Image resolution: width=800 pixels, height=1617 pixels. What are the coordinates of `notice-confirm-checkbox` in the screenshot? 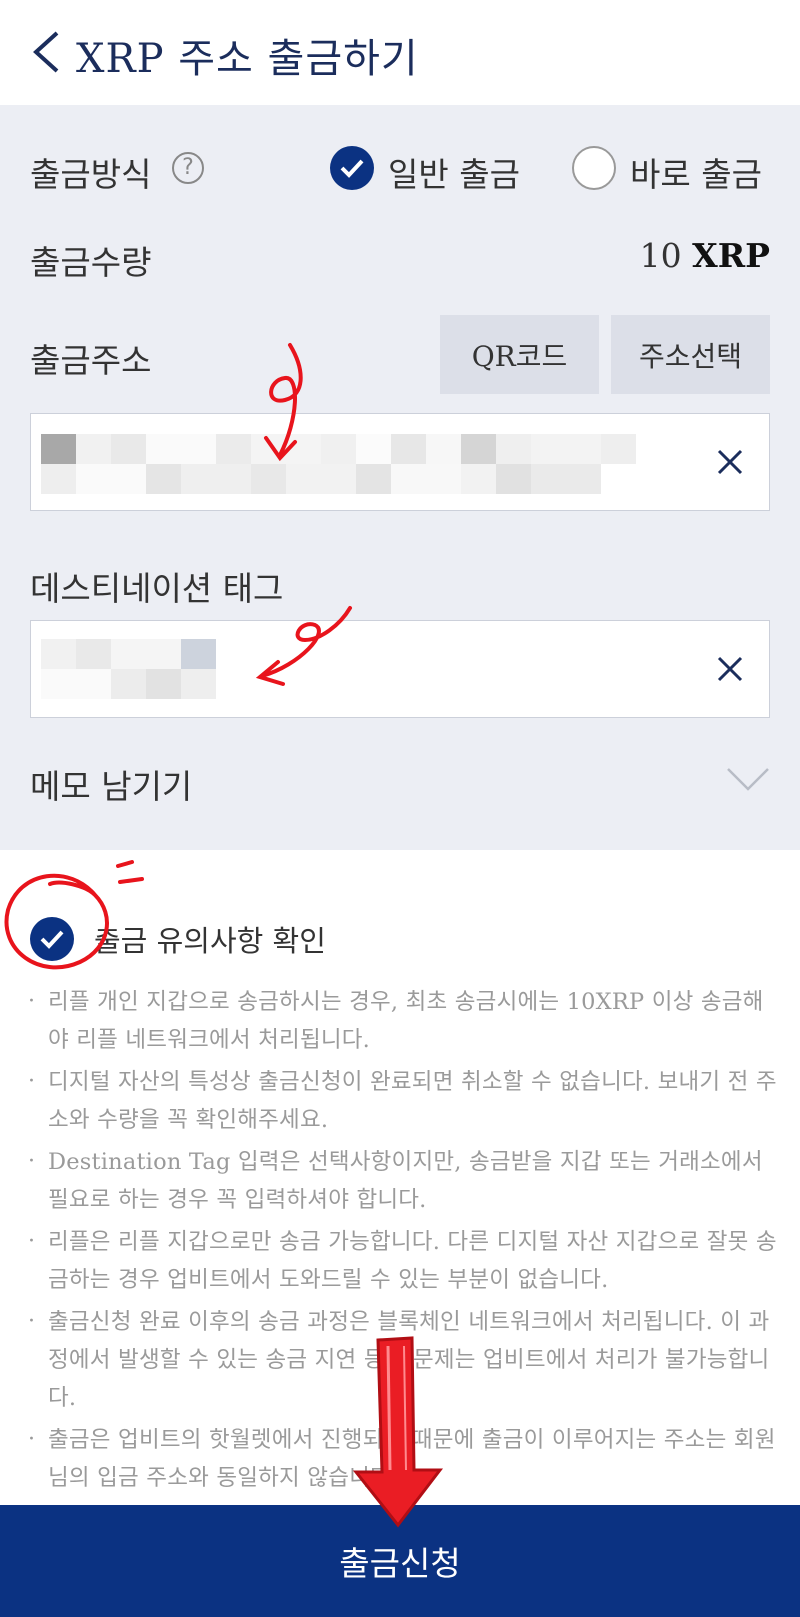 It's located at (52, 939).